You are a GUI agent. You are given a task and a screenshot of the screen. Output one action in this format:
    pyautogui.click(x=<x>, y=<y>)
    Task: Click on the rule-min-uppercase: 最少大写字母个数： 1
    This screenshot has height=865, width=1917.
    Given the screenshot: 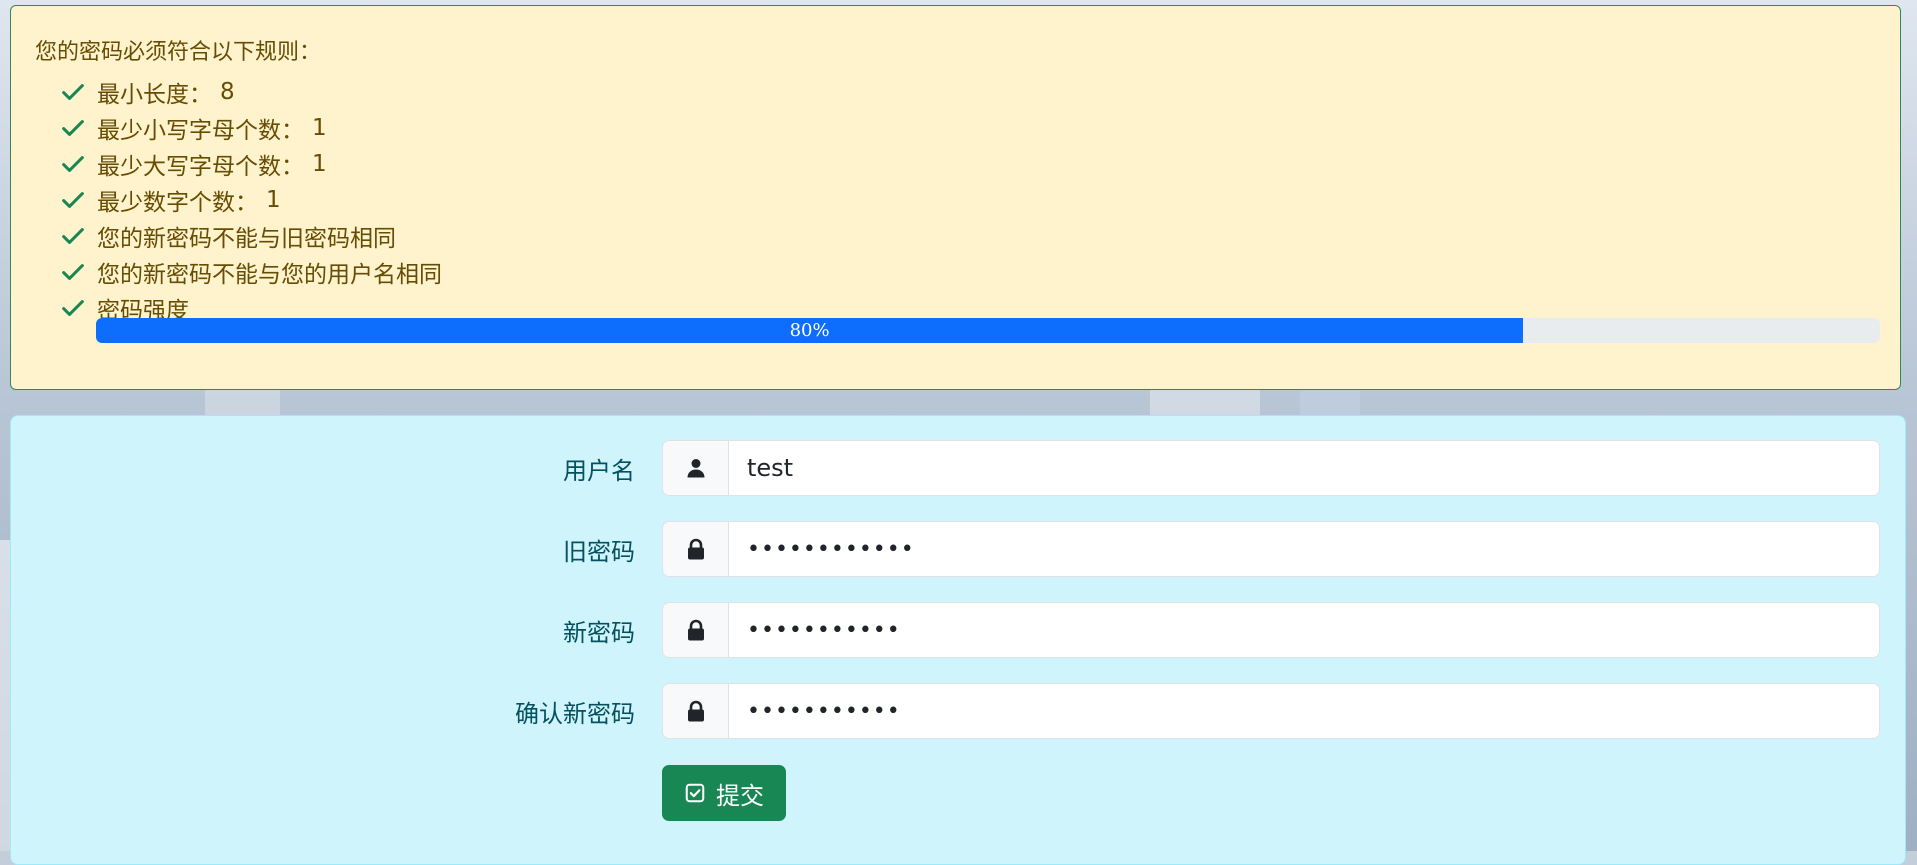 What is the action you would take?
    pyautogui.click(x=250, y=164)
    